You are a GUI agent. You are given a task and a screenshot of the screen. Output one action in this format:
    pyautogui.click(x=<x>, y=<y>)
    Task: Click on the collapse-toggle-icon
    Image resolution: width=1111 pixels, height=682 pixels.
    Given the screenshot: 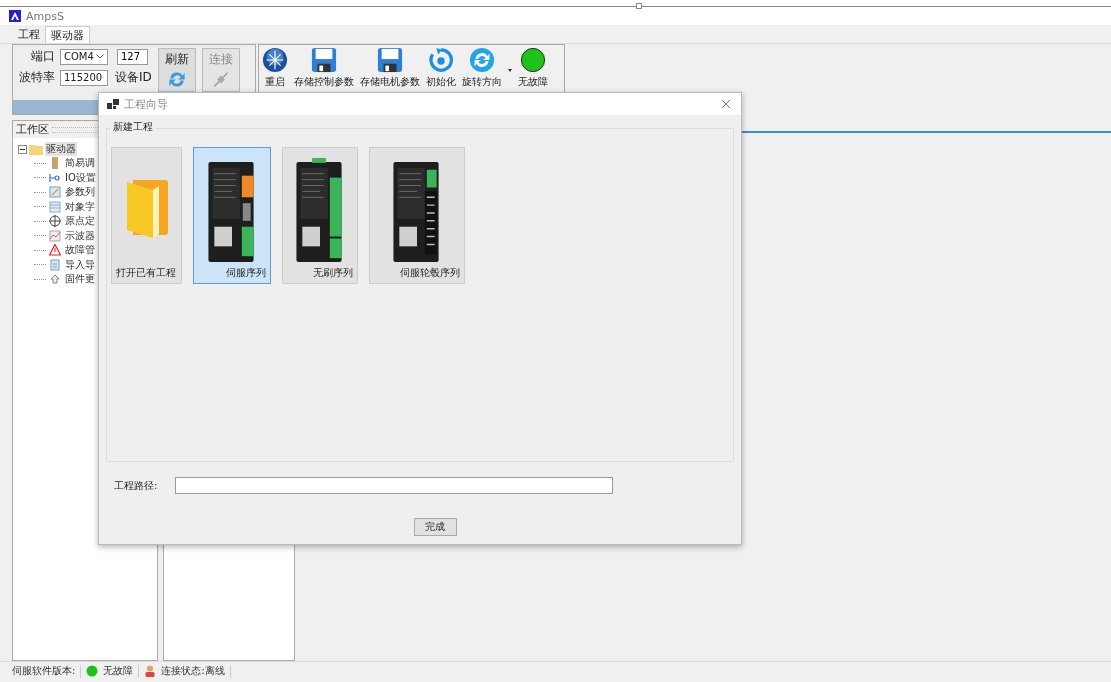 What is the action you would take?
    pyautogui.click(x=22, y=149)
    